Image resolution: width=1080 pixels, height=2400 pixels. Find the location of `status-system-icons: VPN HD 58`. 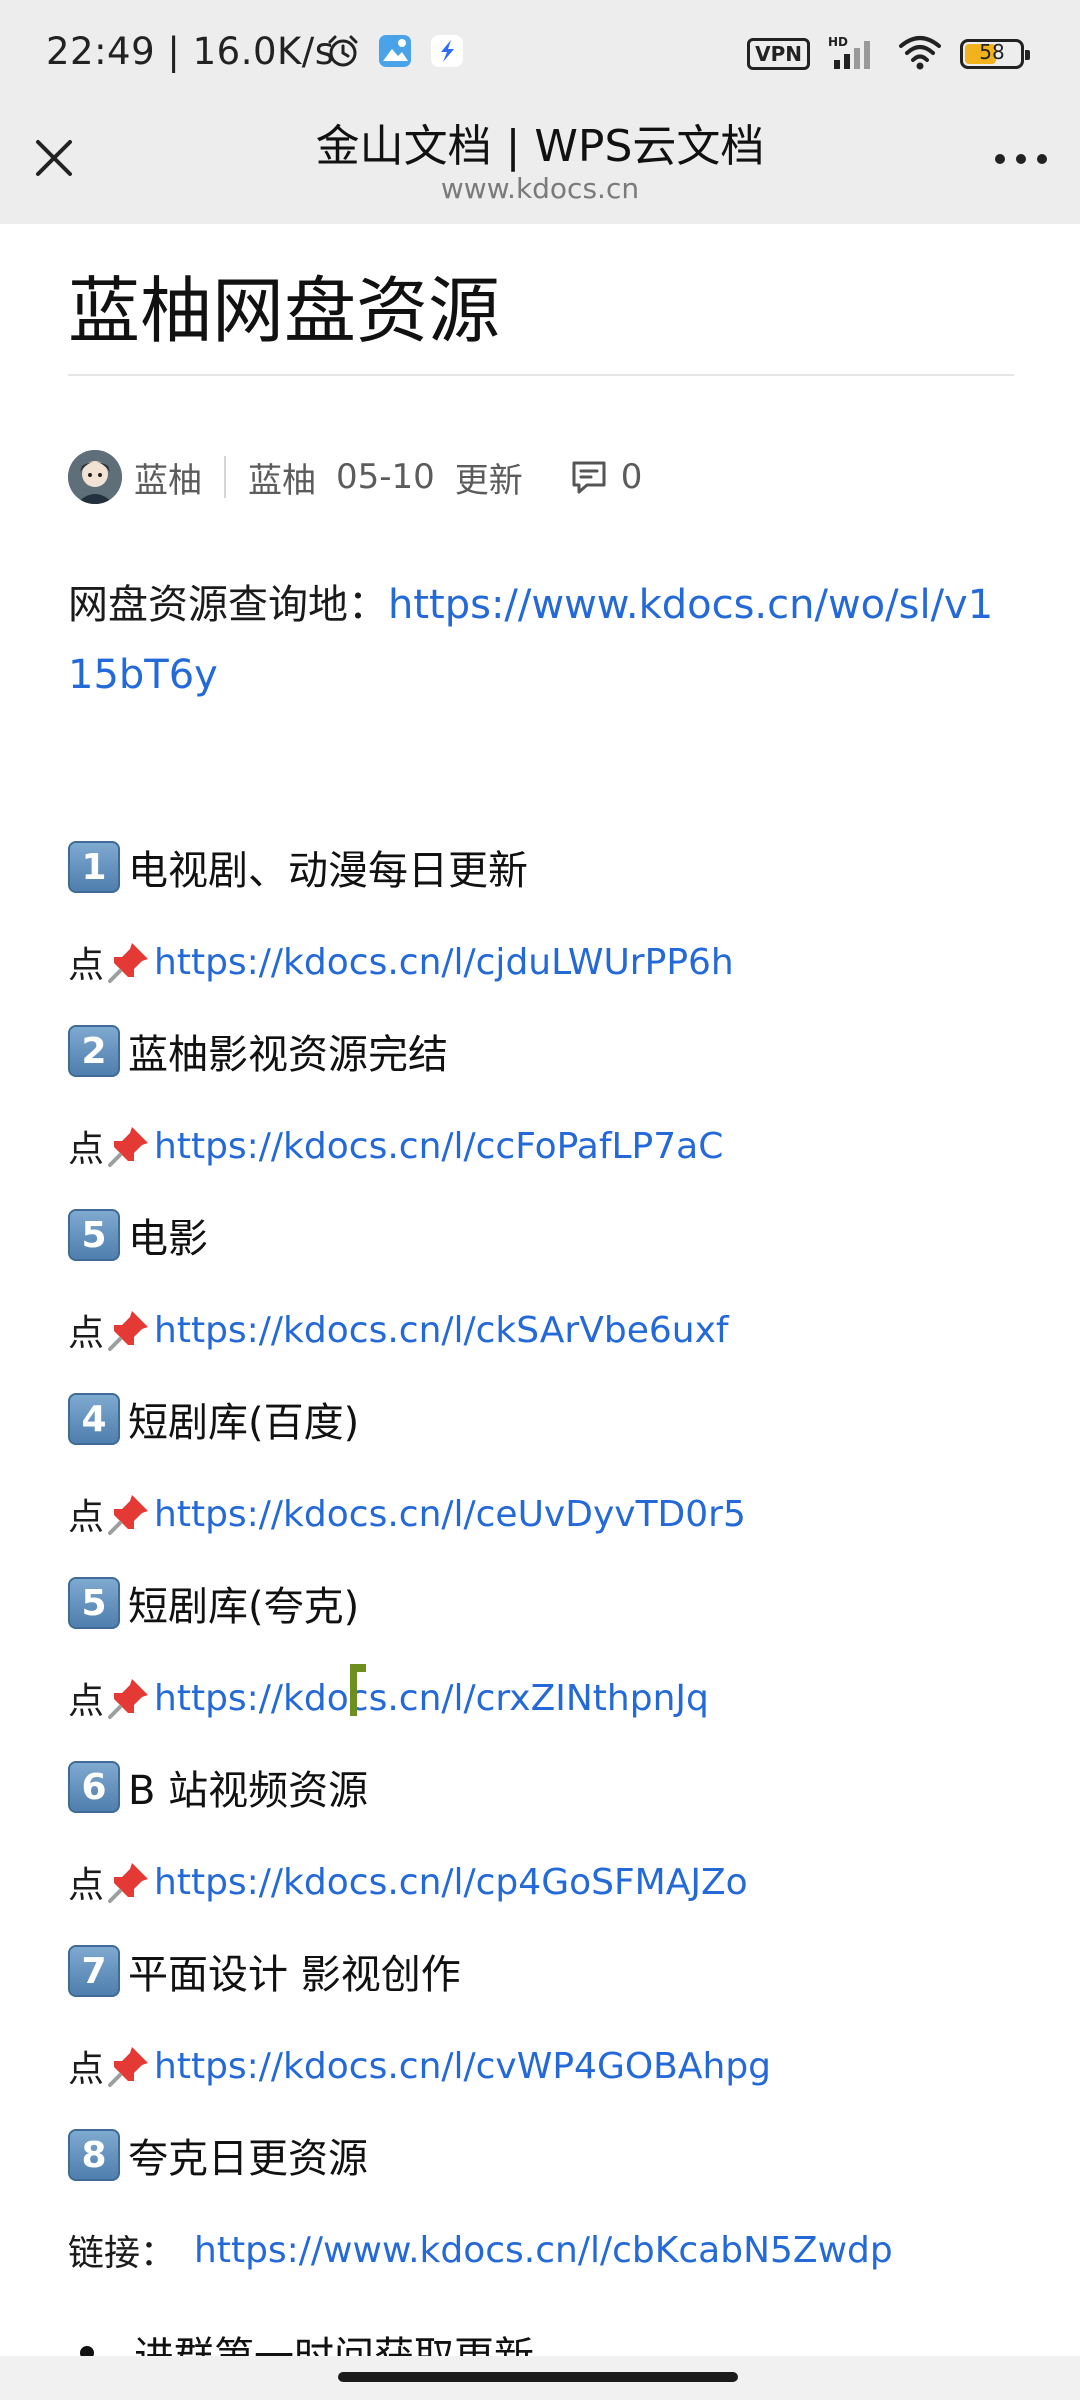

status-system-icons: VPN HD 58 is located at coordinates (888, 54).